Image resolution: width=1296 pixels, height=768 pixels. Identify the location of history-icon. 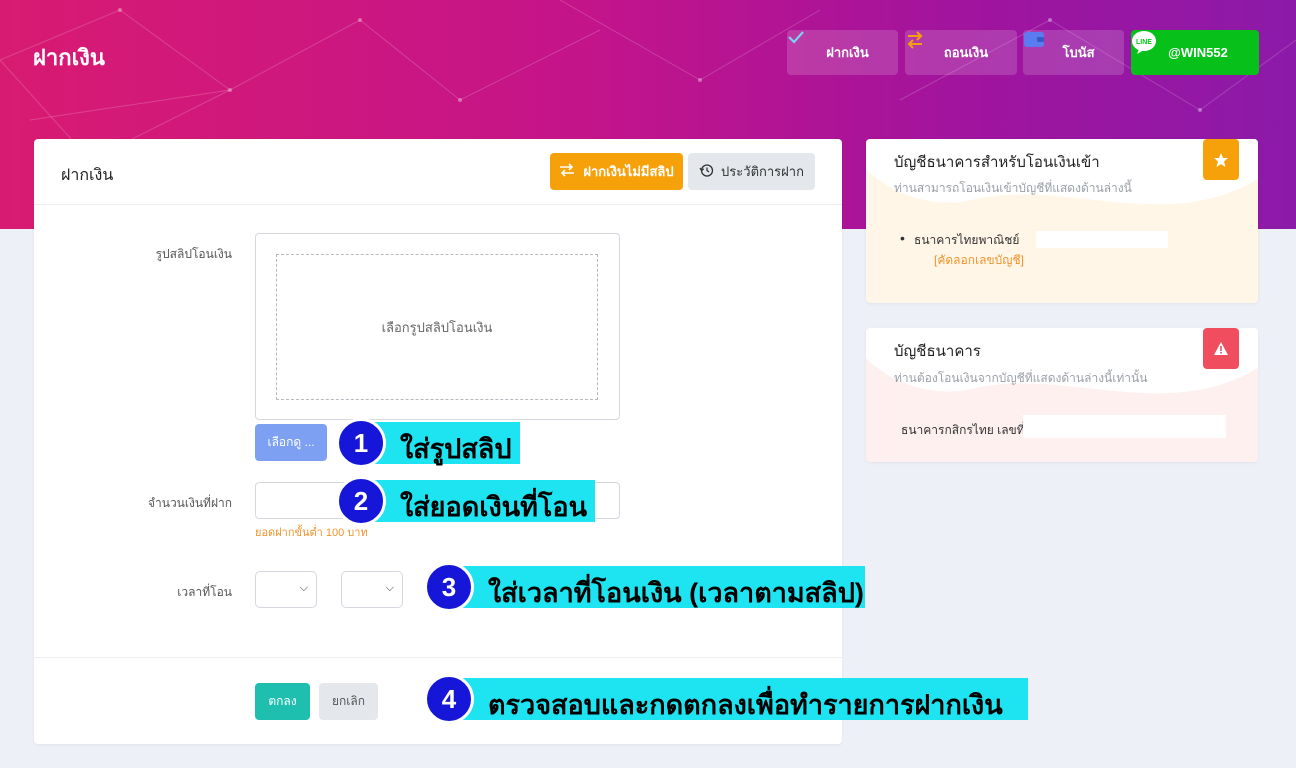
(706, 172).